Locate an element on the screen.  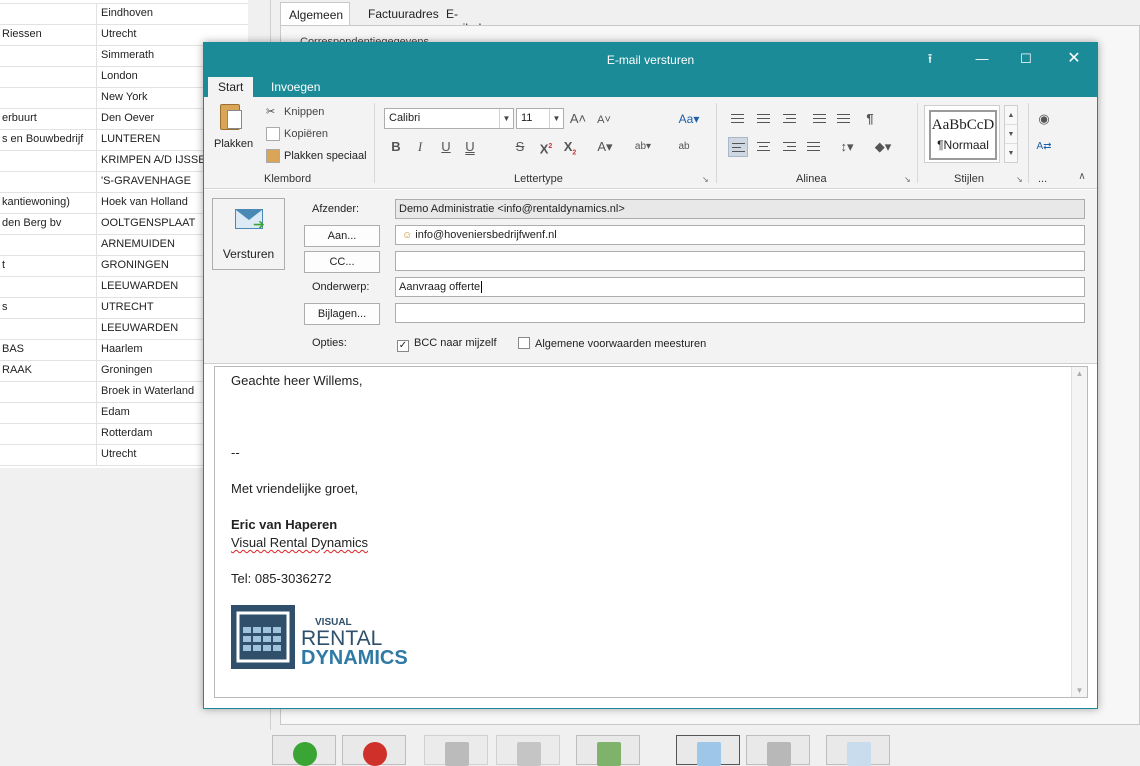
grow-font-icon: A˄ is located at coordinates (578, 119).